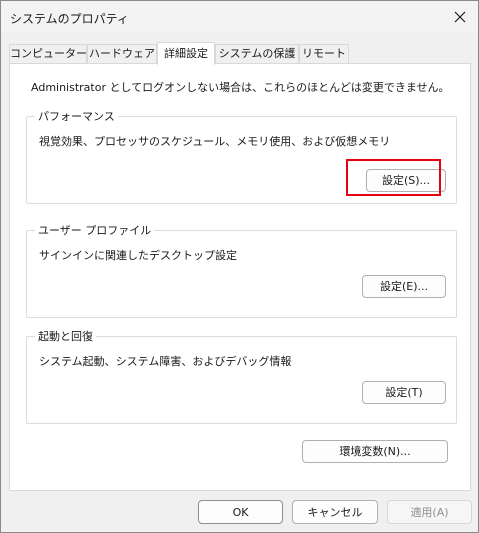 The image size is (479, 533). I want to click on ok-button: OK, so click(240, 512).